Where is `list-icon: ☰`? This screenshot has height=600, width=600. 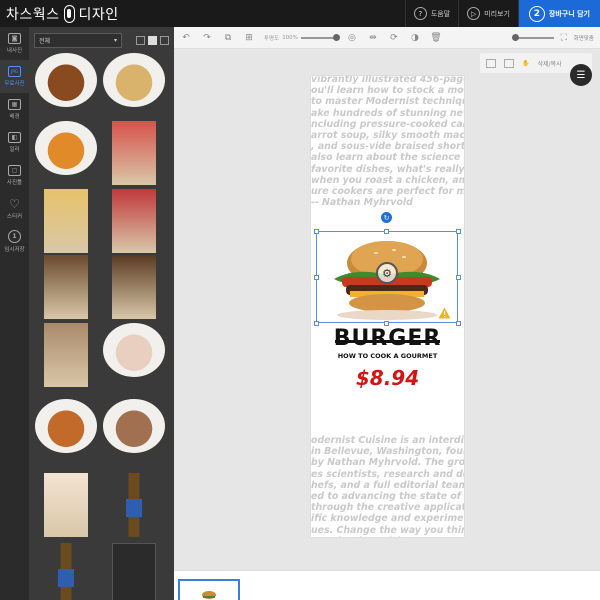
list-icon: ☰ is located at coordinates (581, 75).